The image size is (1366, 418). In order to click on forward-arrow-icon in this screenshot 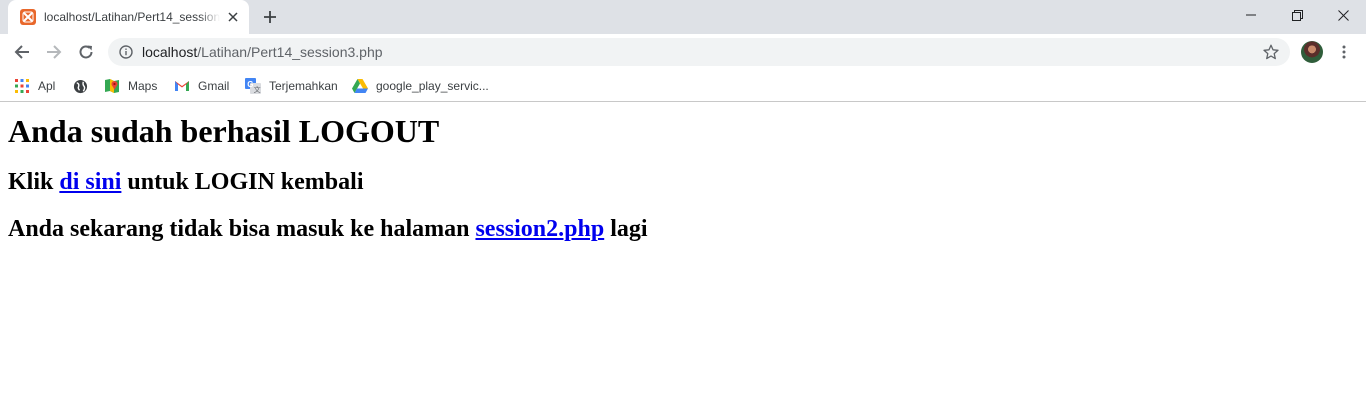, I will do `click(54, 52)`.